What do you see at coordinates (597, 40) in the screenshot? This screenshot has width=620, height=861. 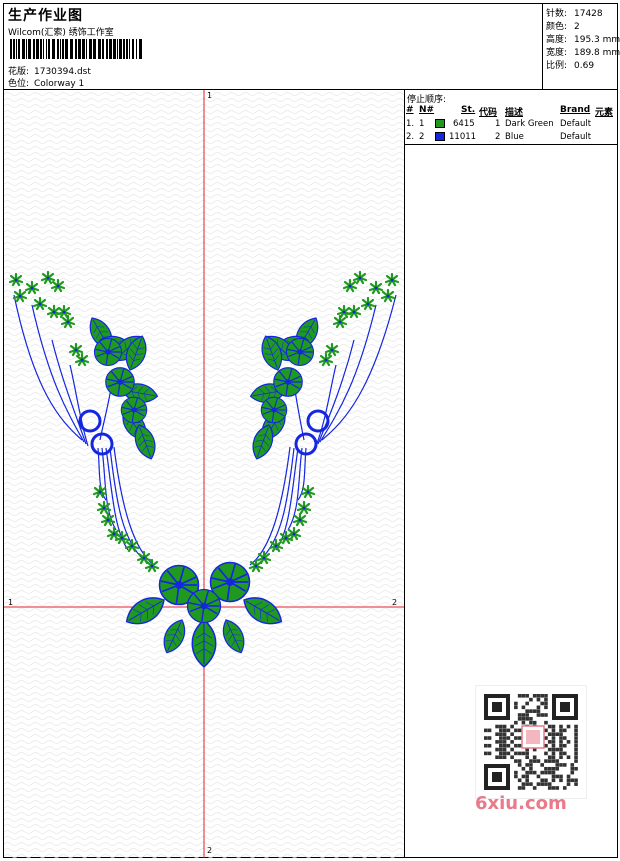 I see `height-value: 195.3 mm` at bounding box center [597, 40].